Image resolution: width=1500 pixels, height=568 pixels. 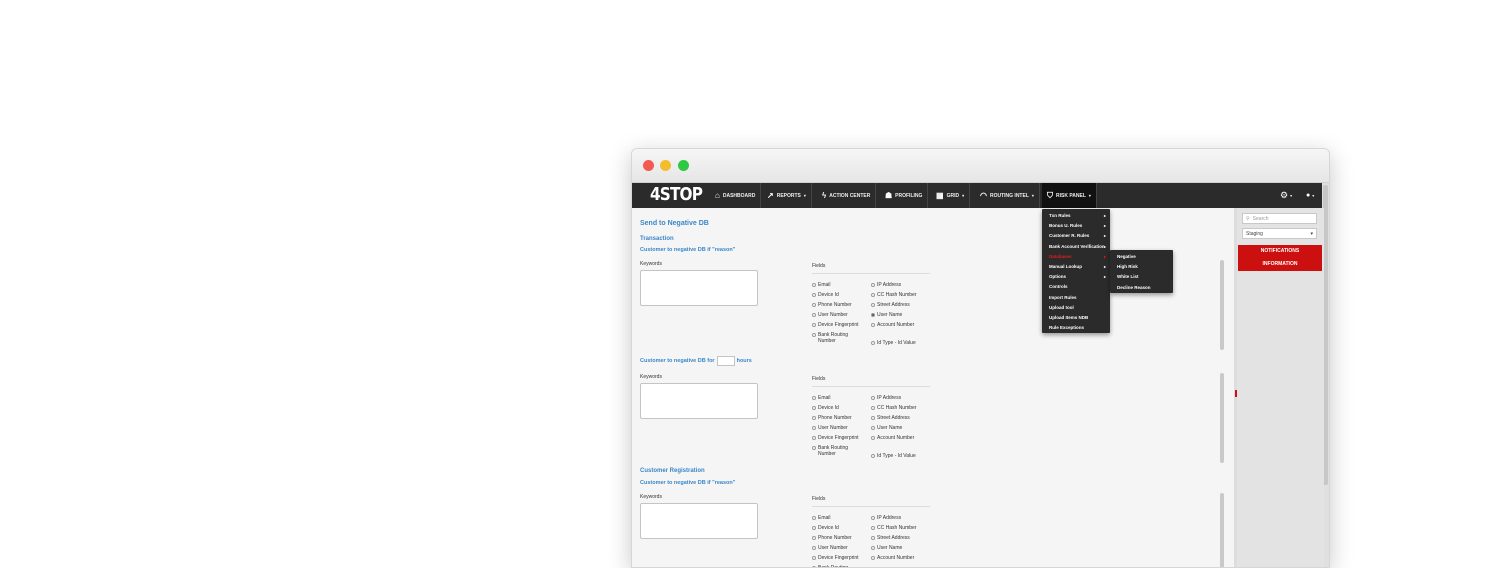 What do you see at coordinates (1076, 236) in the screenshot?
I see `menu-item-customer-r-rules: Customer R. Rules ▸` at bounding box center [1076, 236].